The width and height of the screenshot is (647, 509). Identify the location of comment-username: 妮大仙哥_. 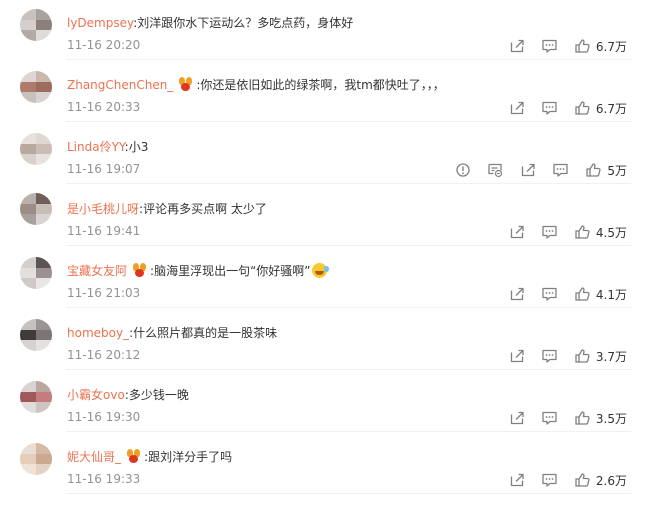
(94, 457).